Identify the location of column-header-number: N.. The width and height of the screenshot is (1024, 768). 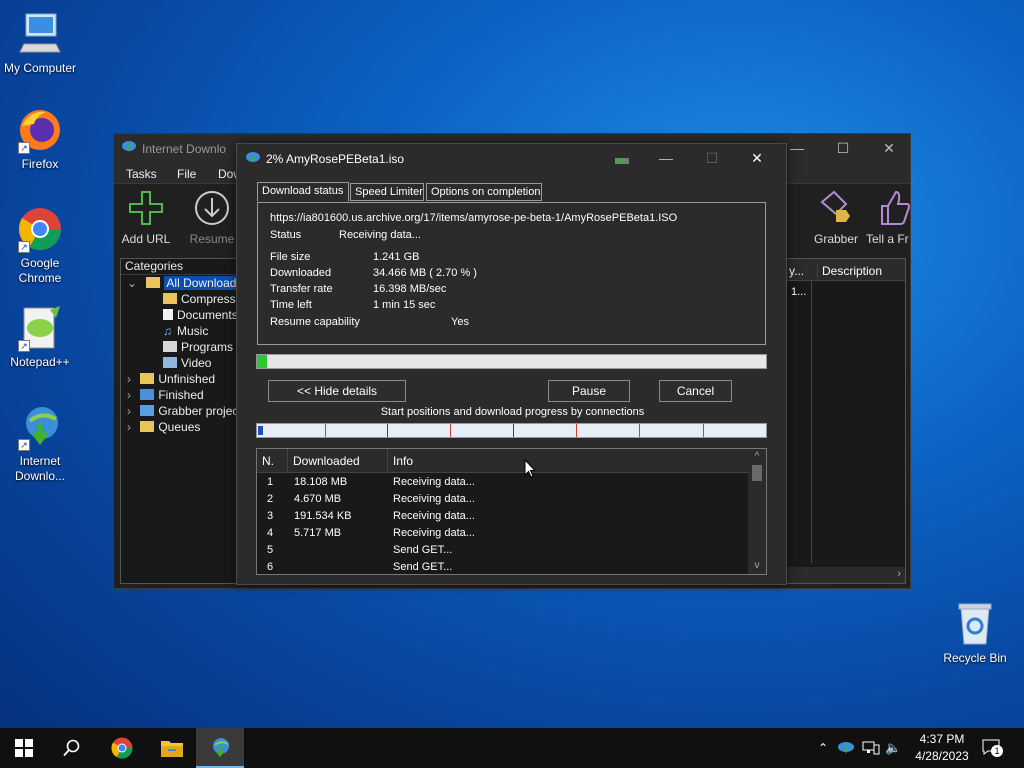
(272, 461).